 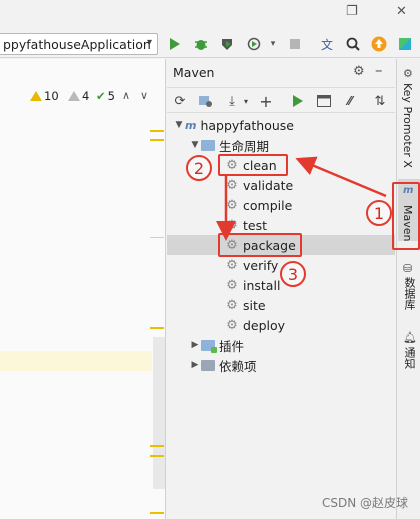 I want to click on annotation-box-maven-tab, so click(x=406, y=216).